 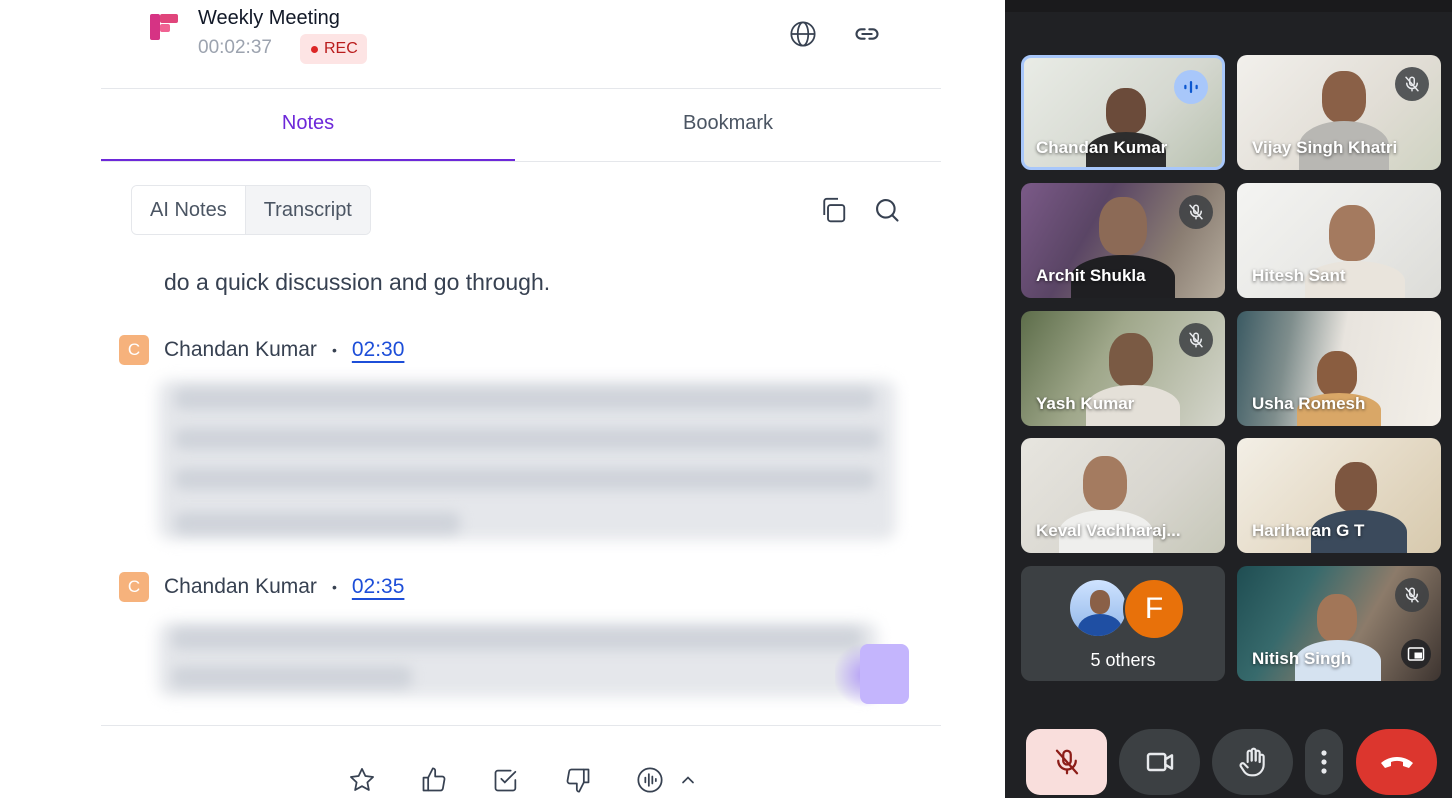 I want to click on thumbs-down-button, so click(x=578, y=780).